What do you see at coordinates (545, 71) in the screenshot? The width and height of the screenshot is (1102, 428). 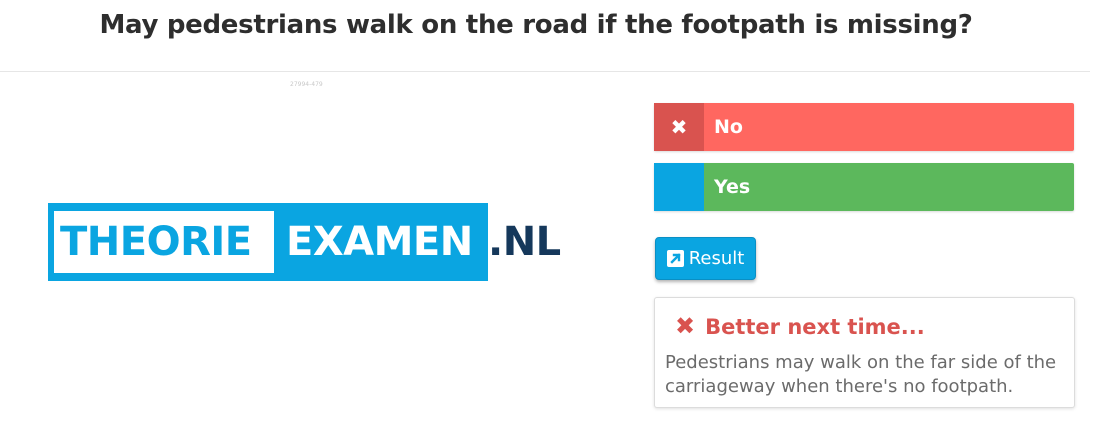 I see `header-divider` at bounding box center [545, 71].